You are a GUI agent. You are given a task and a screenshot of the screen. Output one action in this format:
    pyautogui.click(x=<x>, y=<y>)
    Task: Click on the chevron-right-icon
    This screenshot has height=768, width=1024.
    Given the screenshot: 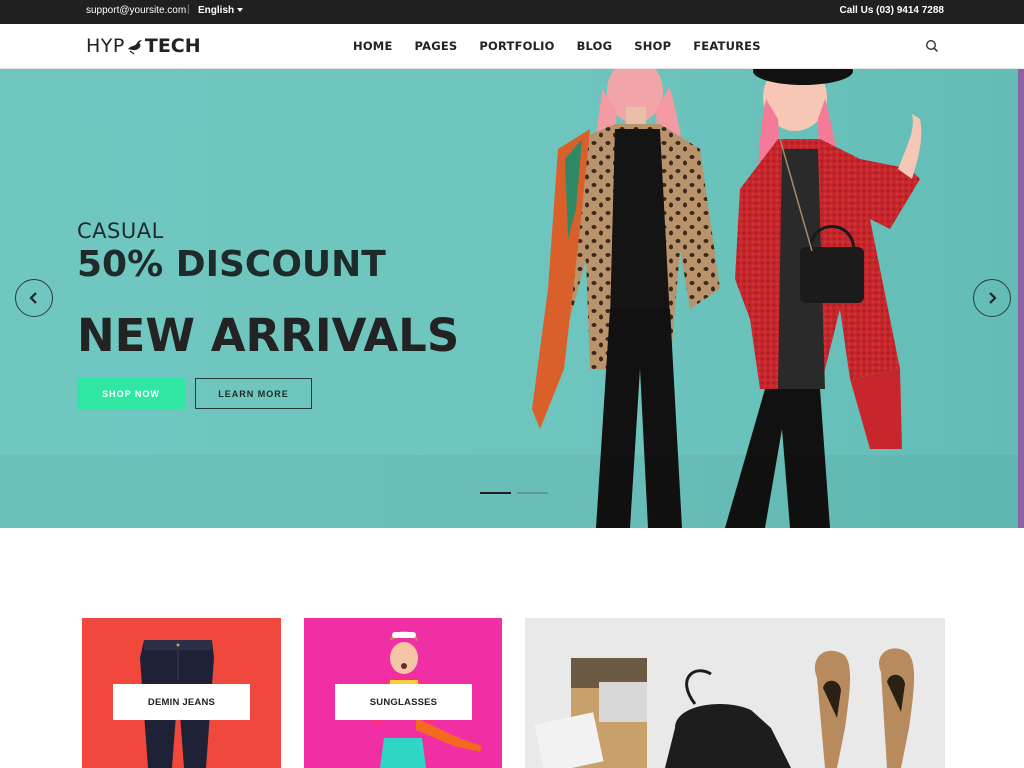 What is the action you would take?
    pyautogui.click(x=993, y=298)
    